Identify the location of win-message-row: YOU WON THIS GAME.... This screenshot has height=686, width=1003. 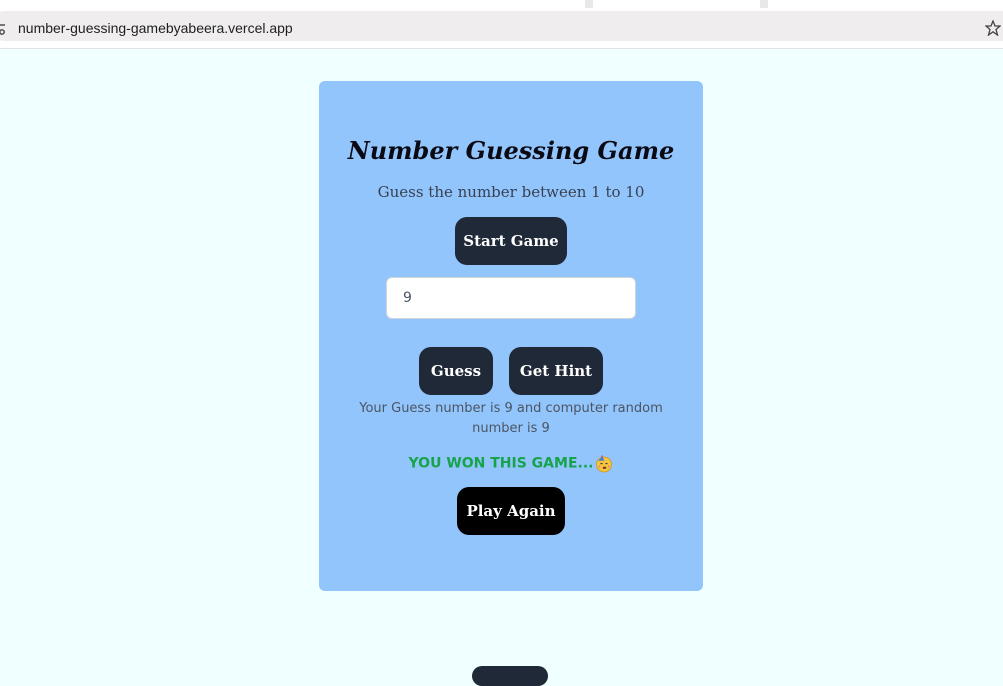
(511, 463).